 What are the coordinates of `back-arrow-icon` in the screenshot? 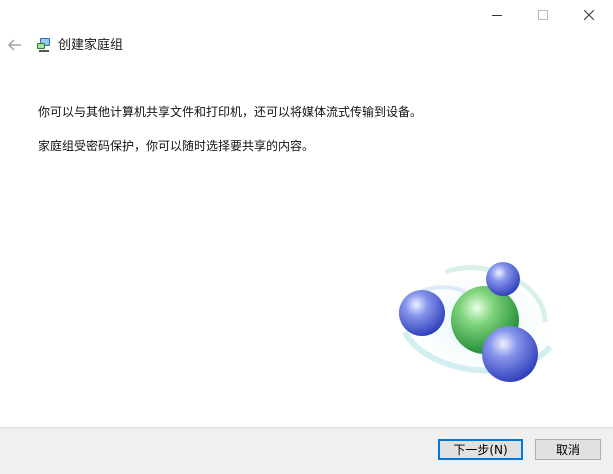 It's located at (14, 45).